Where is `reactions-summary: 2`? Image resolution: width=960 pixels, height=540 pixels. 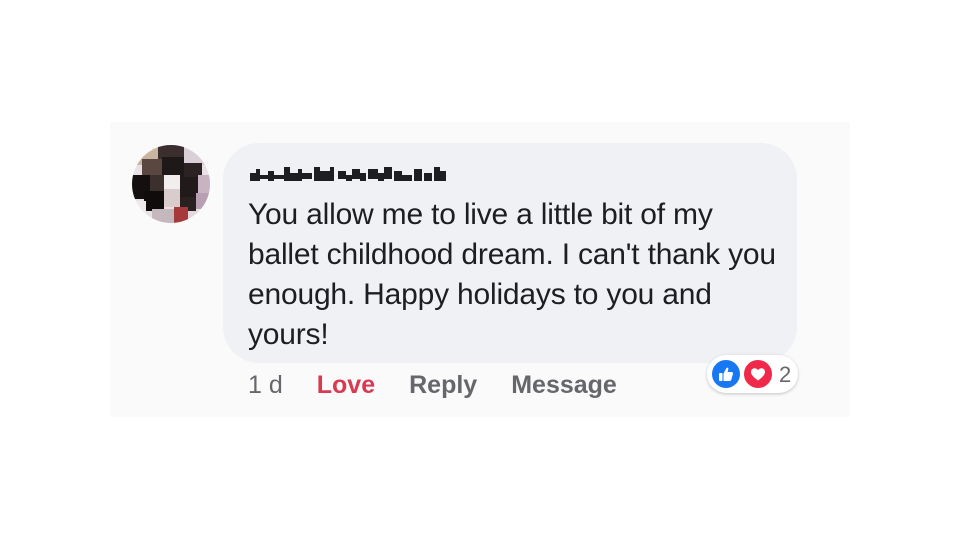 reactions-summary: 2 is located at coordinates (752, 374).